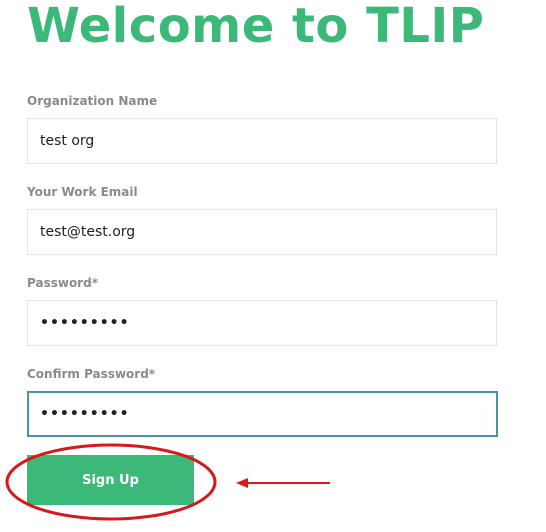 The image size is (546, 532). Describe the element at coordinates (82, 192) in the screenshot. I see `work-email-label: Your Work Email` at that location.